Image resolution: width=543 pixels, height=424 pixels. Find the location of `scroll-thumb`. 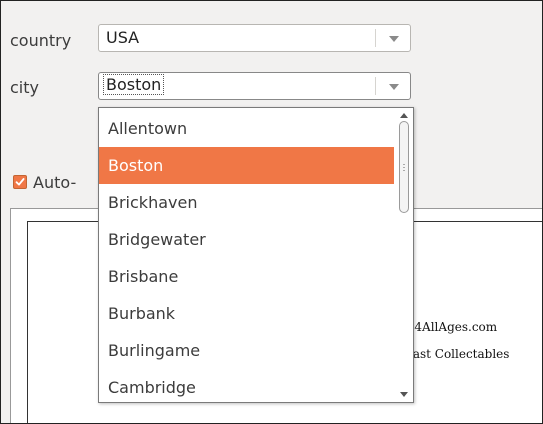

scroll-thumb is located at coordinates (404, 167).